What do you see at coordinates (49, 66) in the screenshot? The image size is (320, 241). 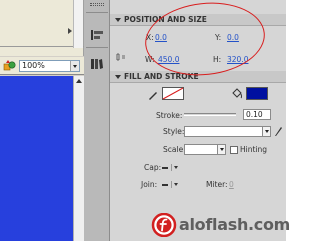 I see `zoom-select: 100%` at bounding box center [49, 66].